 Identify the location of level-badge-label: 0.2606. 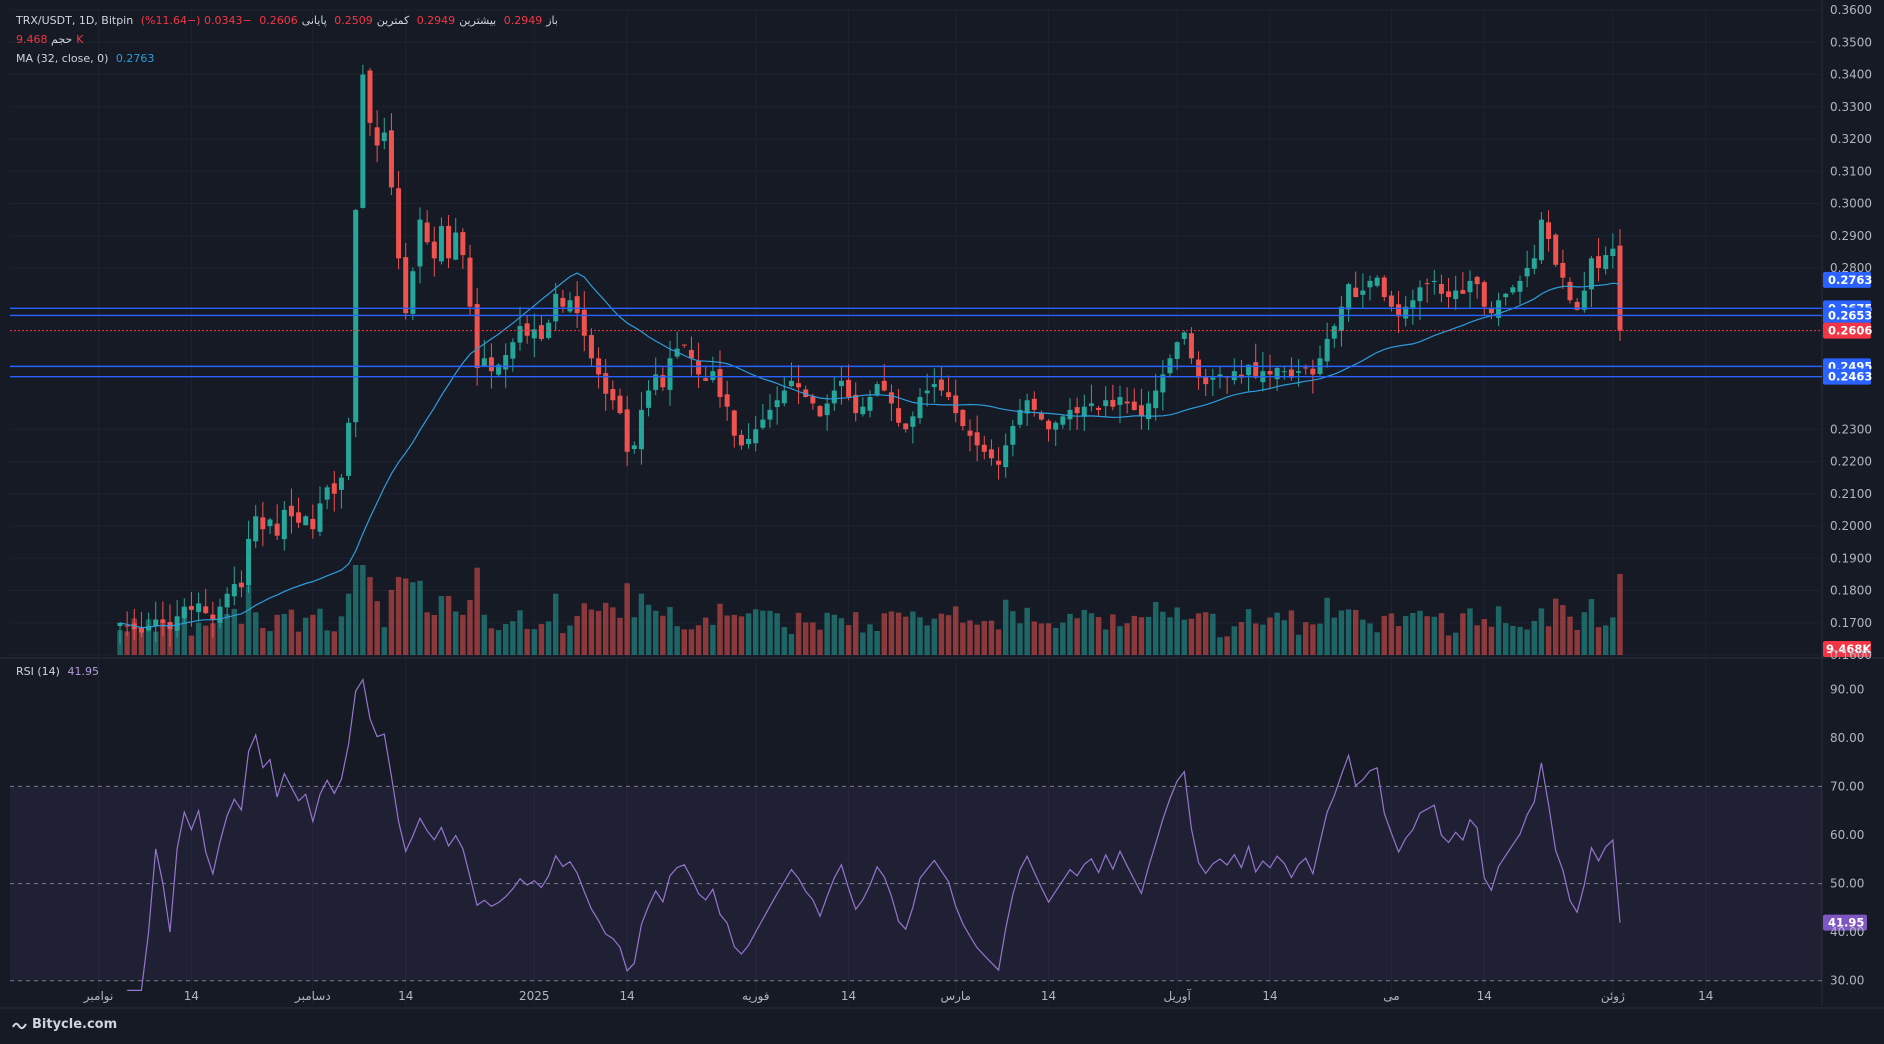
(1850, 331).